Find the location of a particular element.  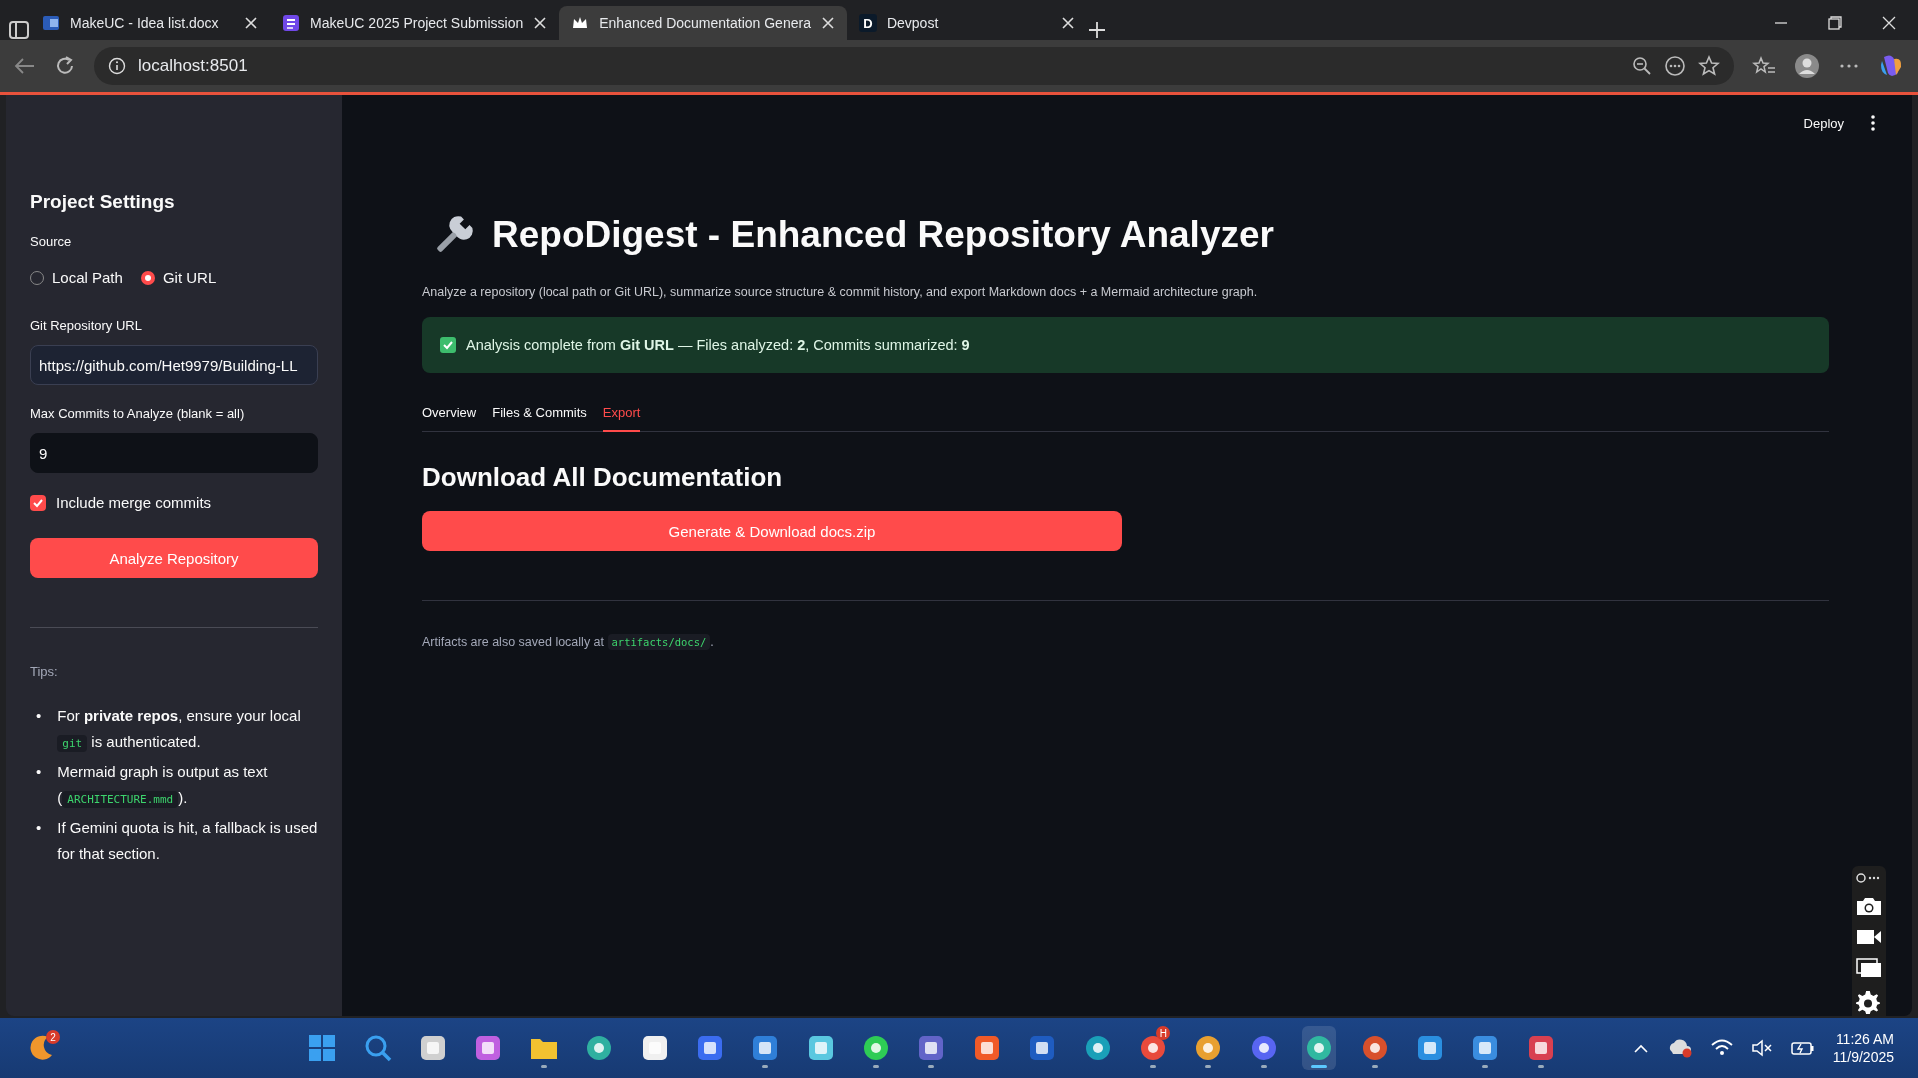

reload-icon is located at coordinates (65, 66).